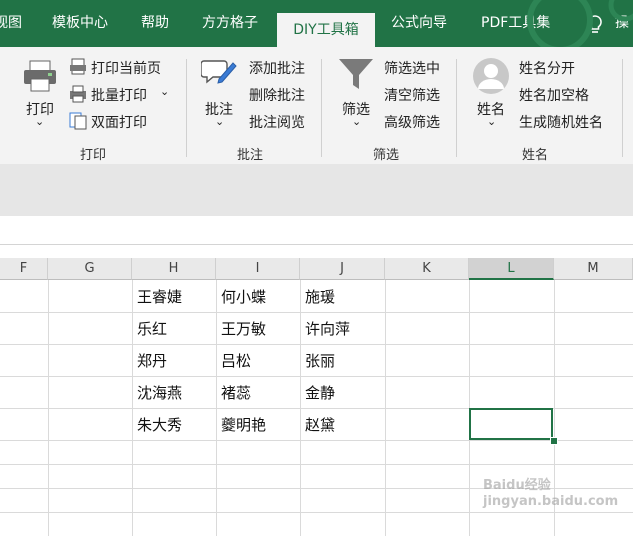 This screenshot has height=536, width=633. Describe the element at coordinates (241, 297) in the screenshot. I see `cell-i1: 何小蝶` at that location.